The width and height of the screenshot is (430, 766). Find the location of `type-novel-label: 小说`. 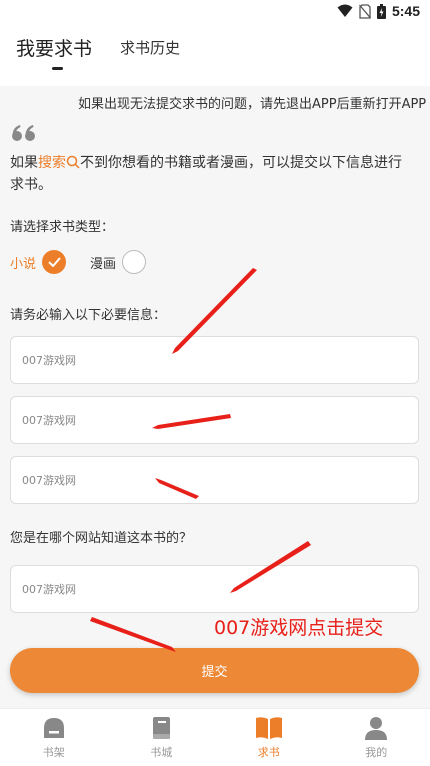

type-novel-label: 小说 is located at coordinates (23, 264).